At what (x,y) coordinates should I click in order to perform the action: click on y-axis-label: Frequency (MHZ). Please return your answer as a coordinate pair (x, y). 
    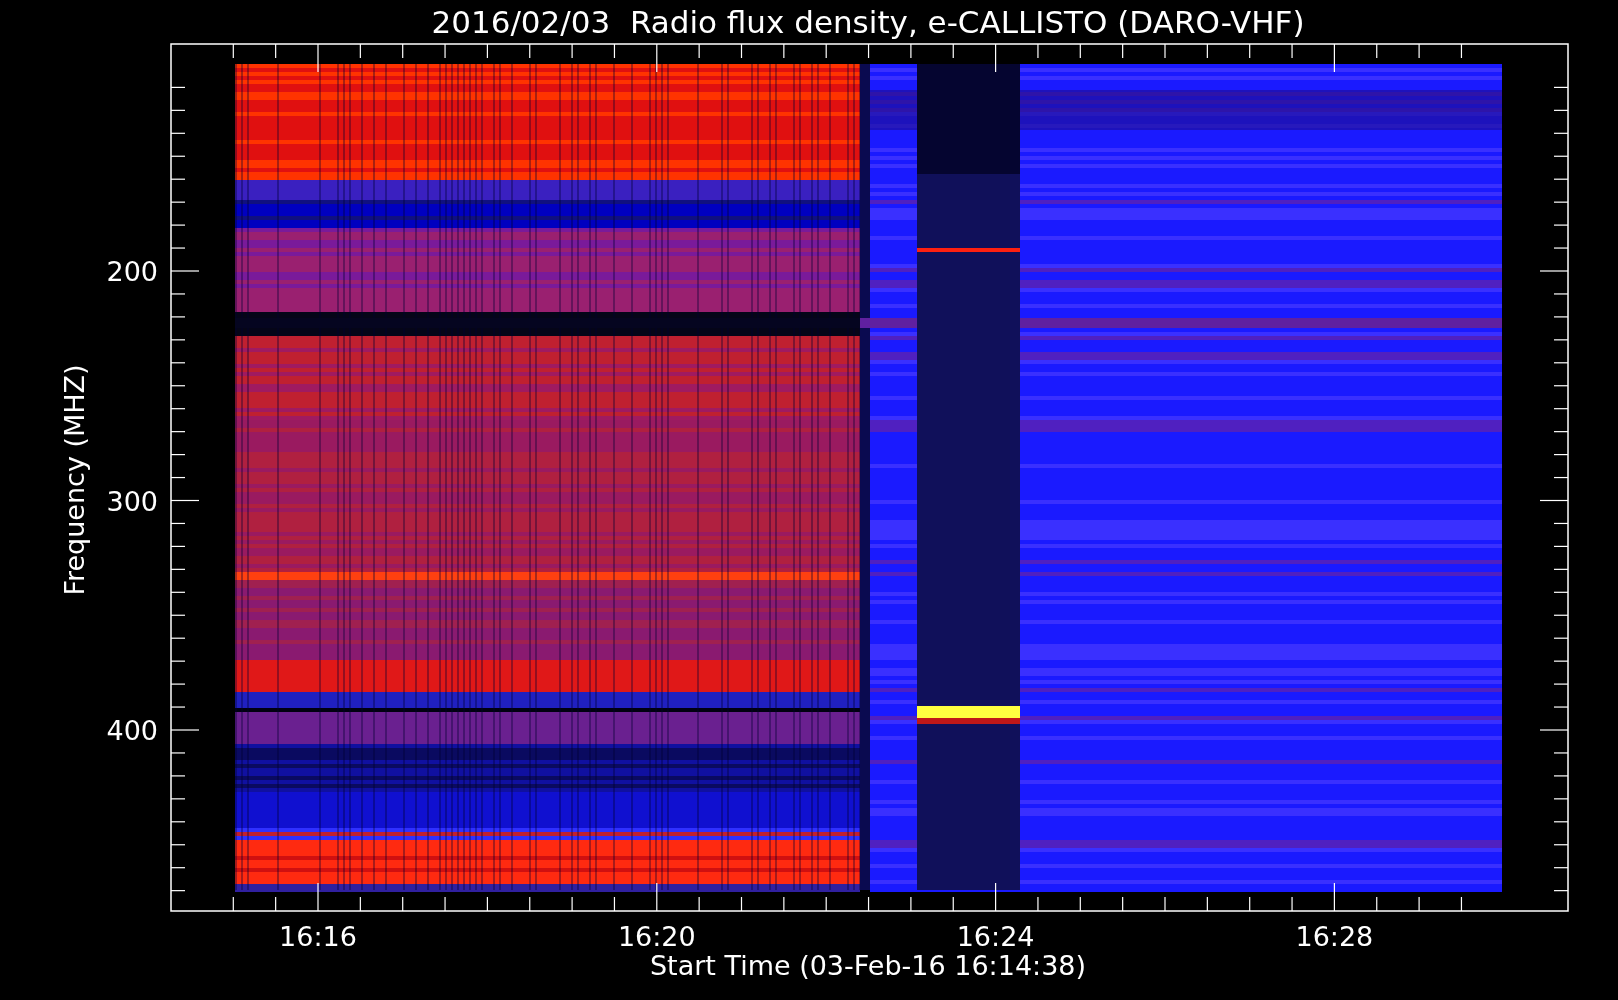
    Looking at the image, I should click on (74, 480).